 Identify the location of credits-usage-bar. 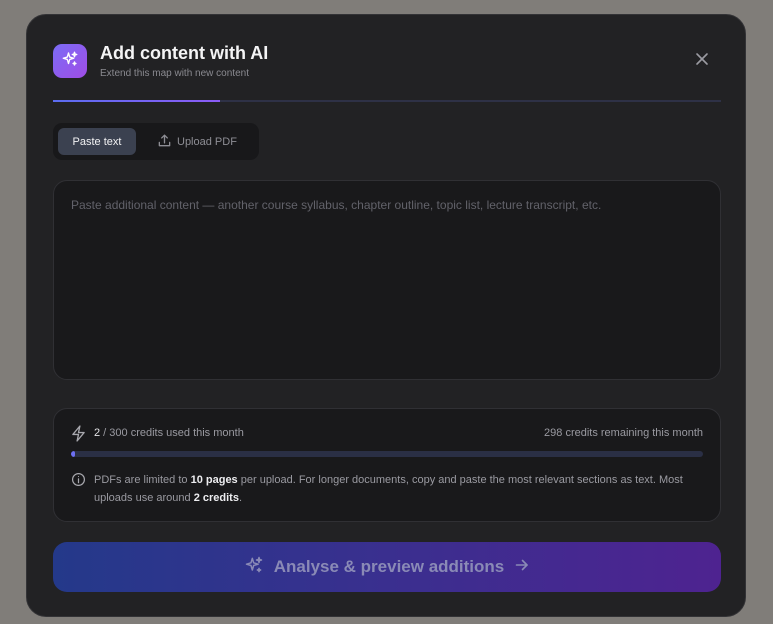
(387, 454).